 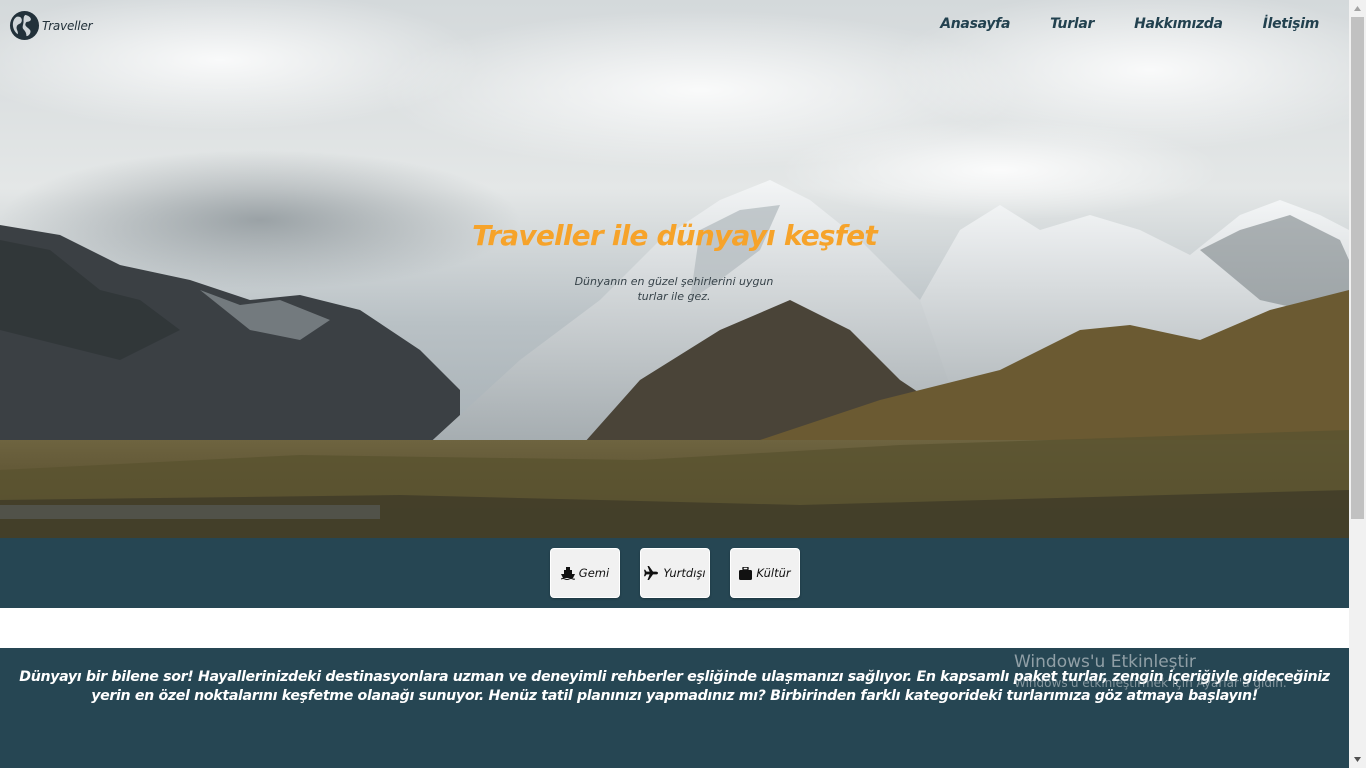 What do you see at coordinates (594, 573) in the screenshot?
I see `category-label: Gemi` at bounding box center [594, 573].